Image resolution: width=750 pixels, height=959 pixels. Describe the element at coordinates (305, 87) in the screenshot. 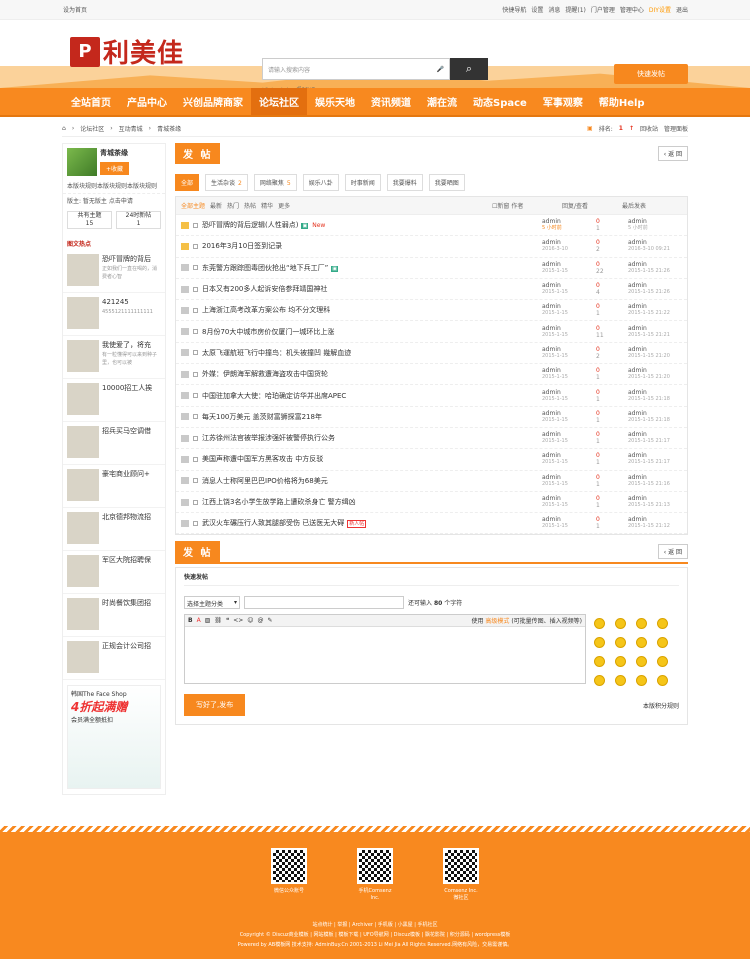

I see `hot-word: discuz` at that location.